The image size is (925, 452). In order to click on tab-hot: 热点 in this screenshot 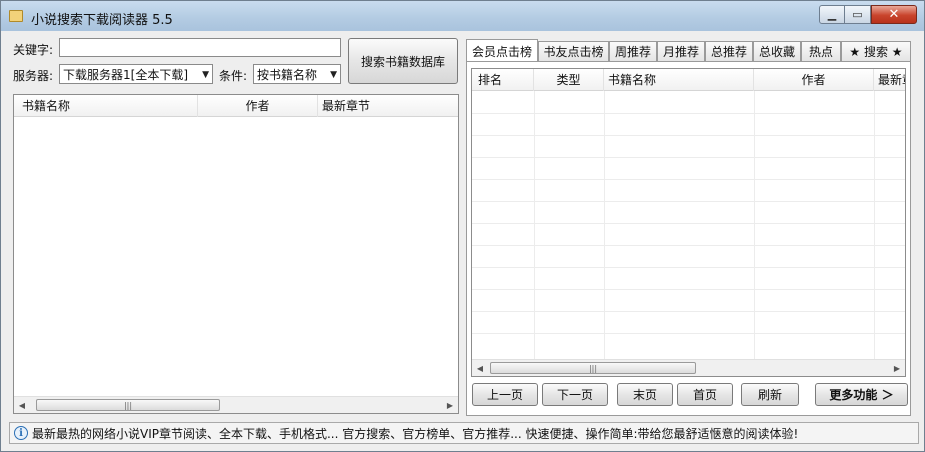, I will do `click(821, 51)`.